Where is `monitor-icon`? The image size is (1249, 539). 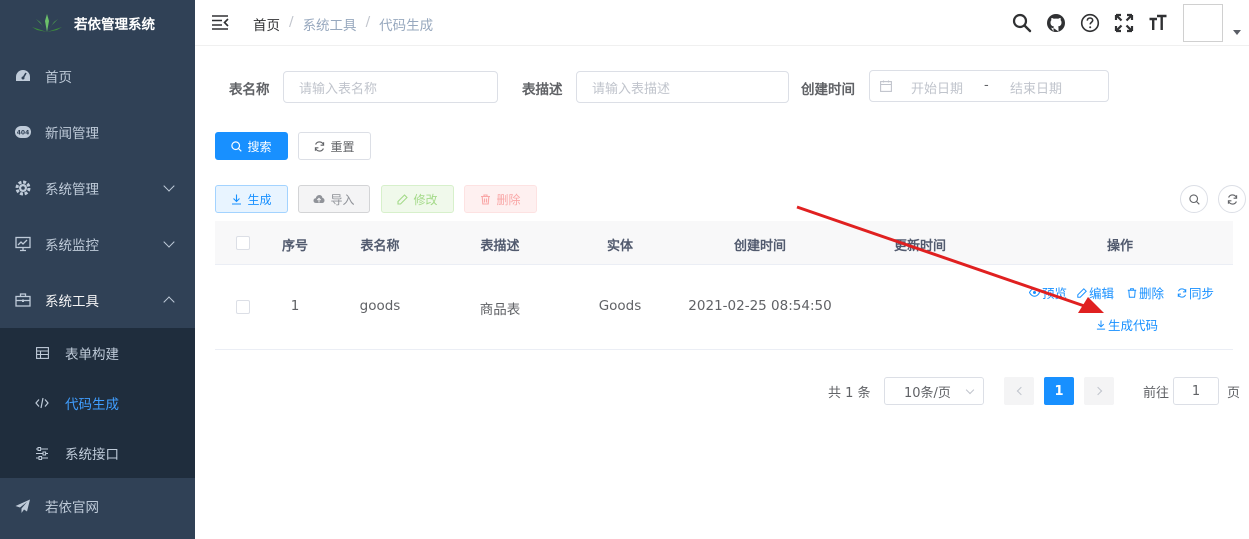 monitor-icon is located at coordinates (23, 244).